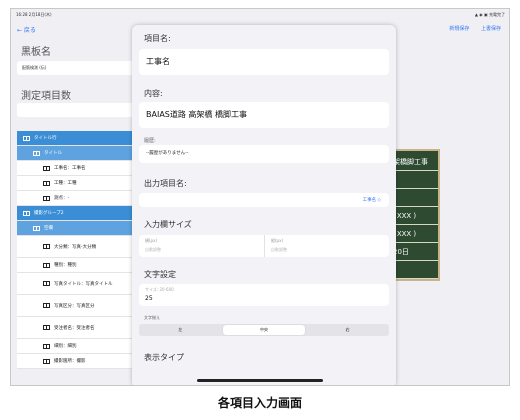 Image resolution: width=520 pixels, height=420 pixels. Describe the element at coordinates (259, 403) in the screenshot. I see `figure-caption: 各項目入力画面` at that location.